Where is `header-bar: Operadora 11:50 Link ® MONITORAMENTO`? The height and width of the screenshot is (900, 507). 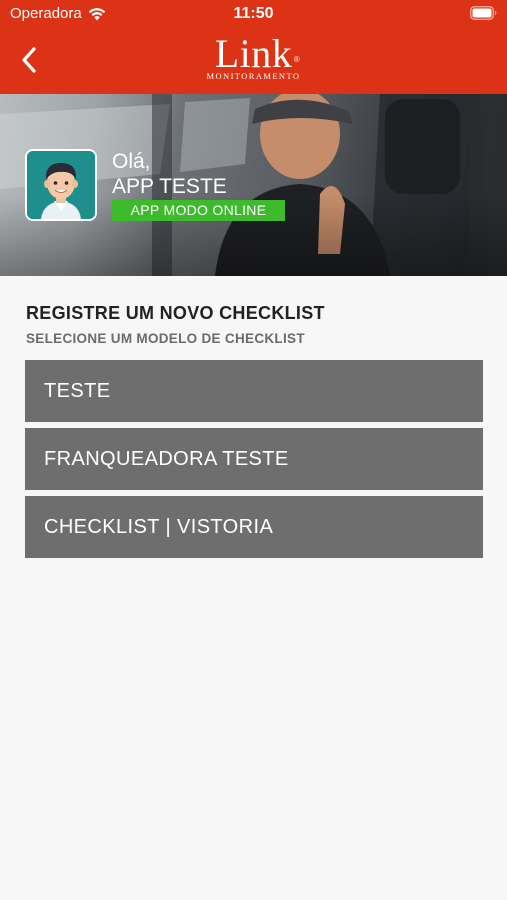 header-bar: Operadora 11:50 Link ® MONITORAMENTO is located at coordinates (253, 47).